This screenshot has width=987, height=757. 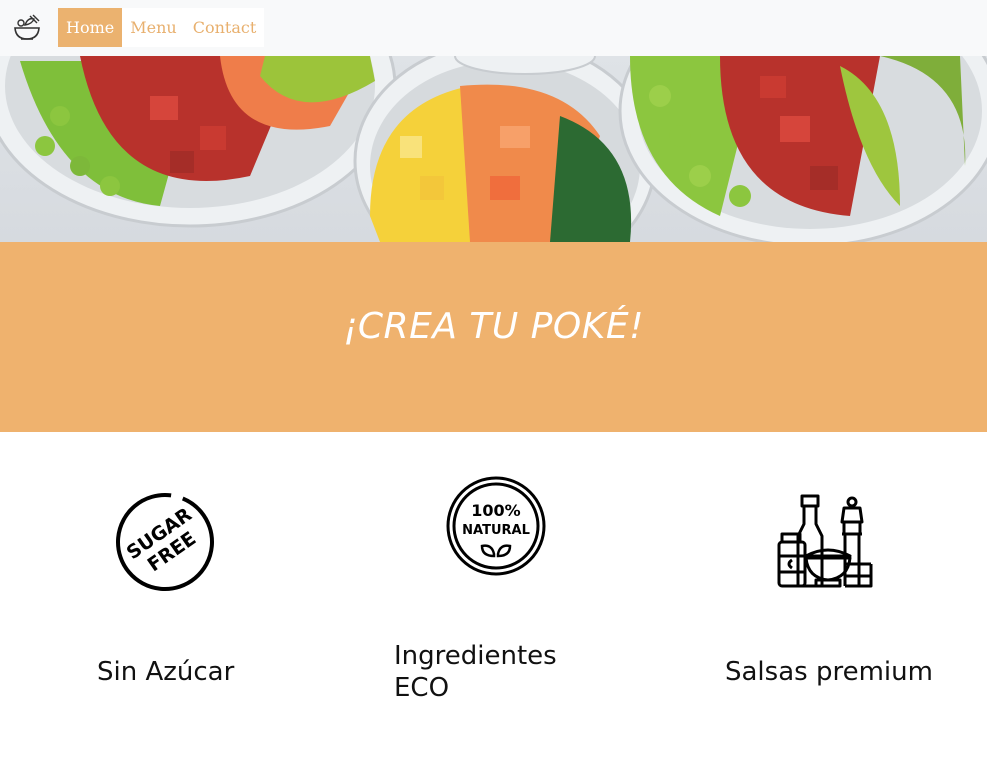 I want to click on navbar: Home Menu Contact, so click(x=493, y=28).